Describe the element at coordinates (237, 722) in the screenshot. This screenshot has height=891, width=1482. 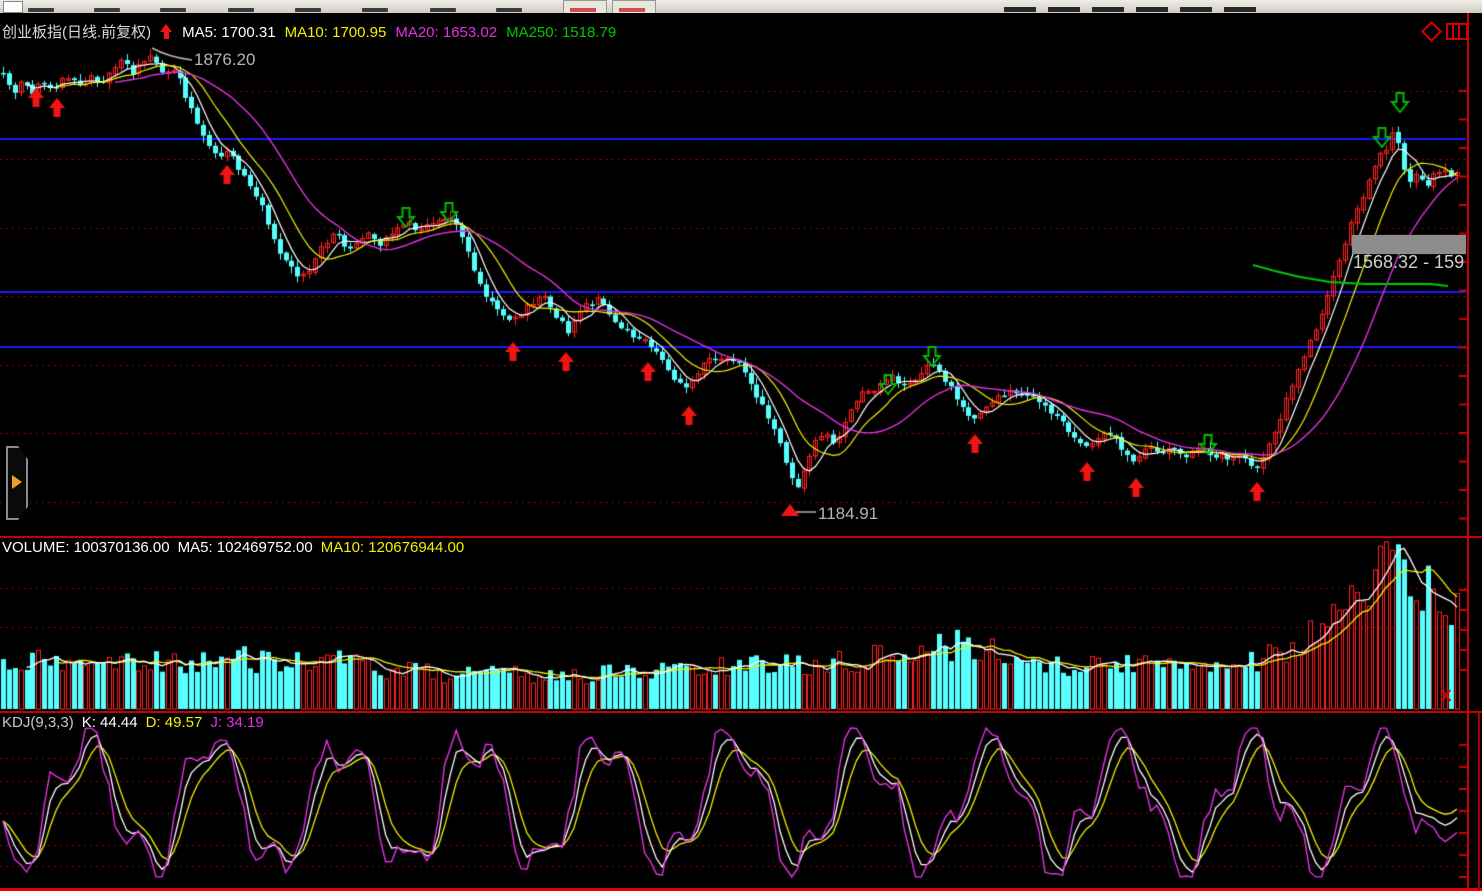
I see `kdj-j-value: J: 34.19` at that location.